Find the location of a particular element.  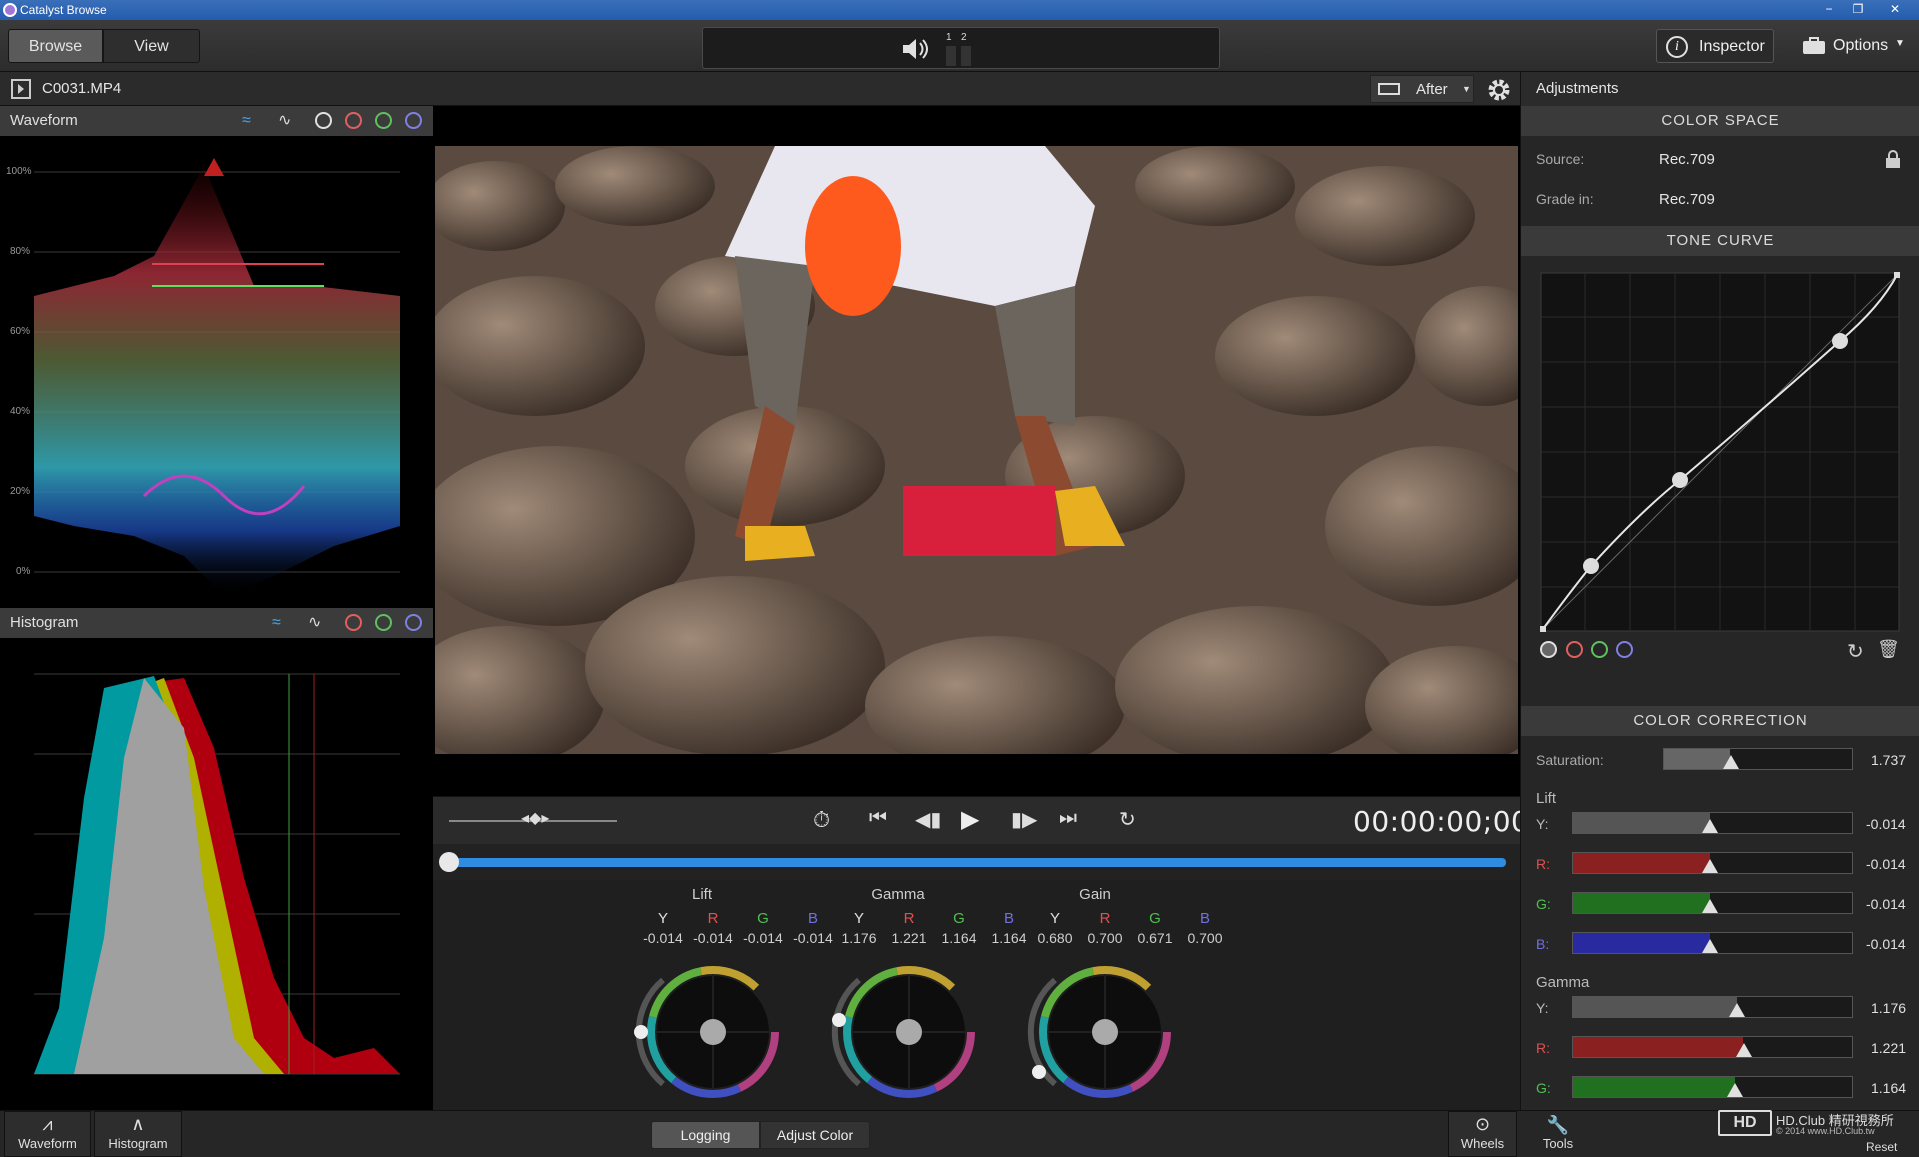

channel-value: 0.700 is located at coordinates (1205, 938).